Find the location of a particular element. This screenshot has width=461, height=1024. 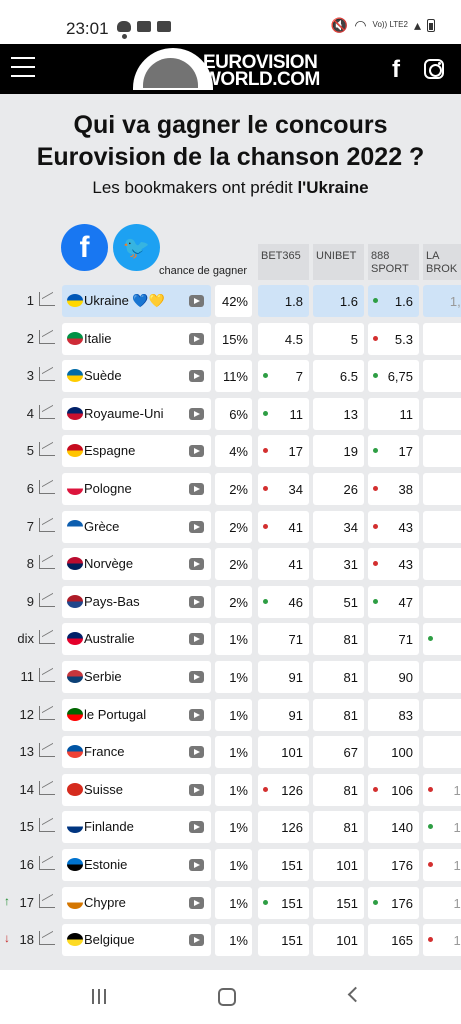

odds-cell: 31 is located at coordinates (338, 564).